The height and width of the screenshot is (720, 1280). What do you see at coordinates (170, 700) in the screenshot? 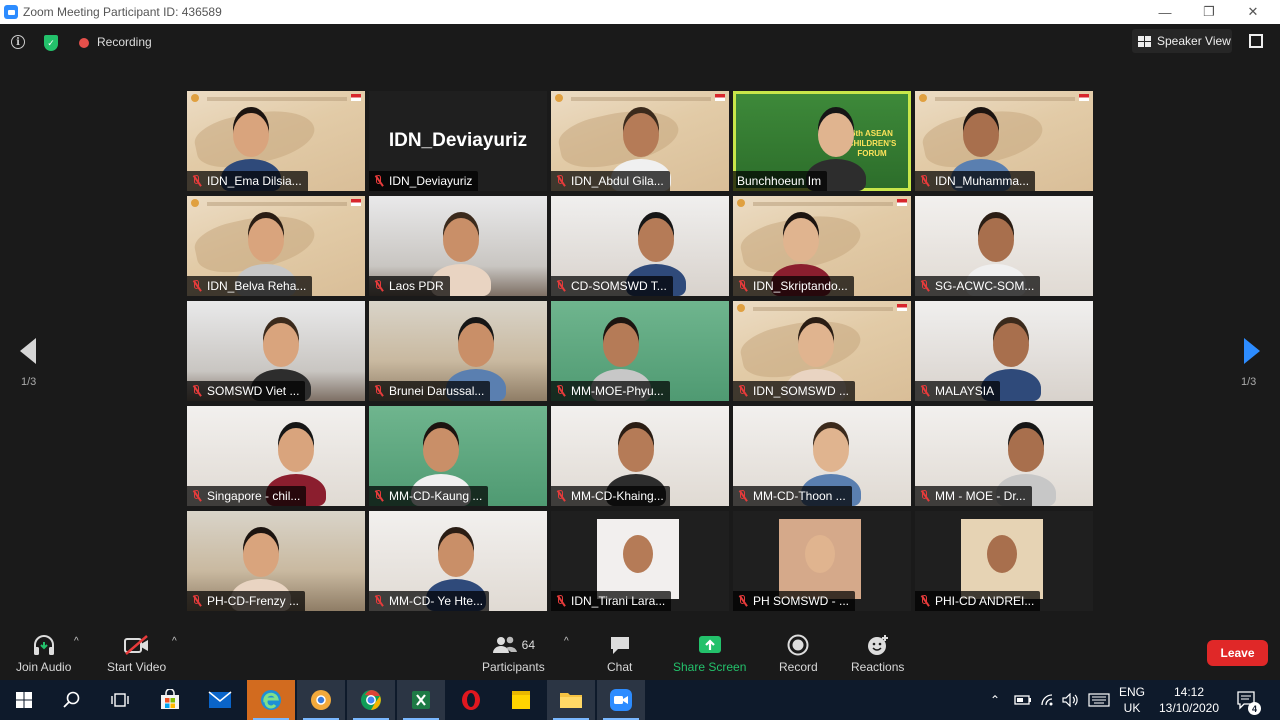
I see `microsoft-store-icon` at bounding box center [170, 700].